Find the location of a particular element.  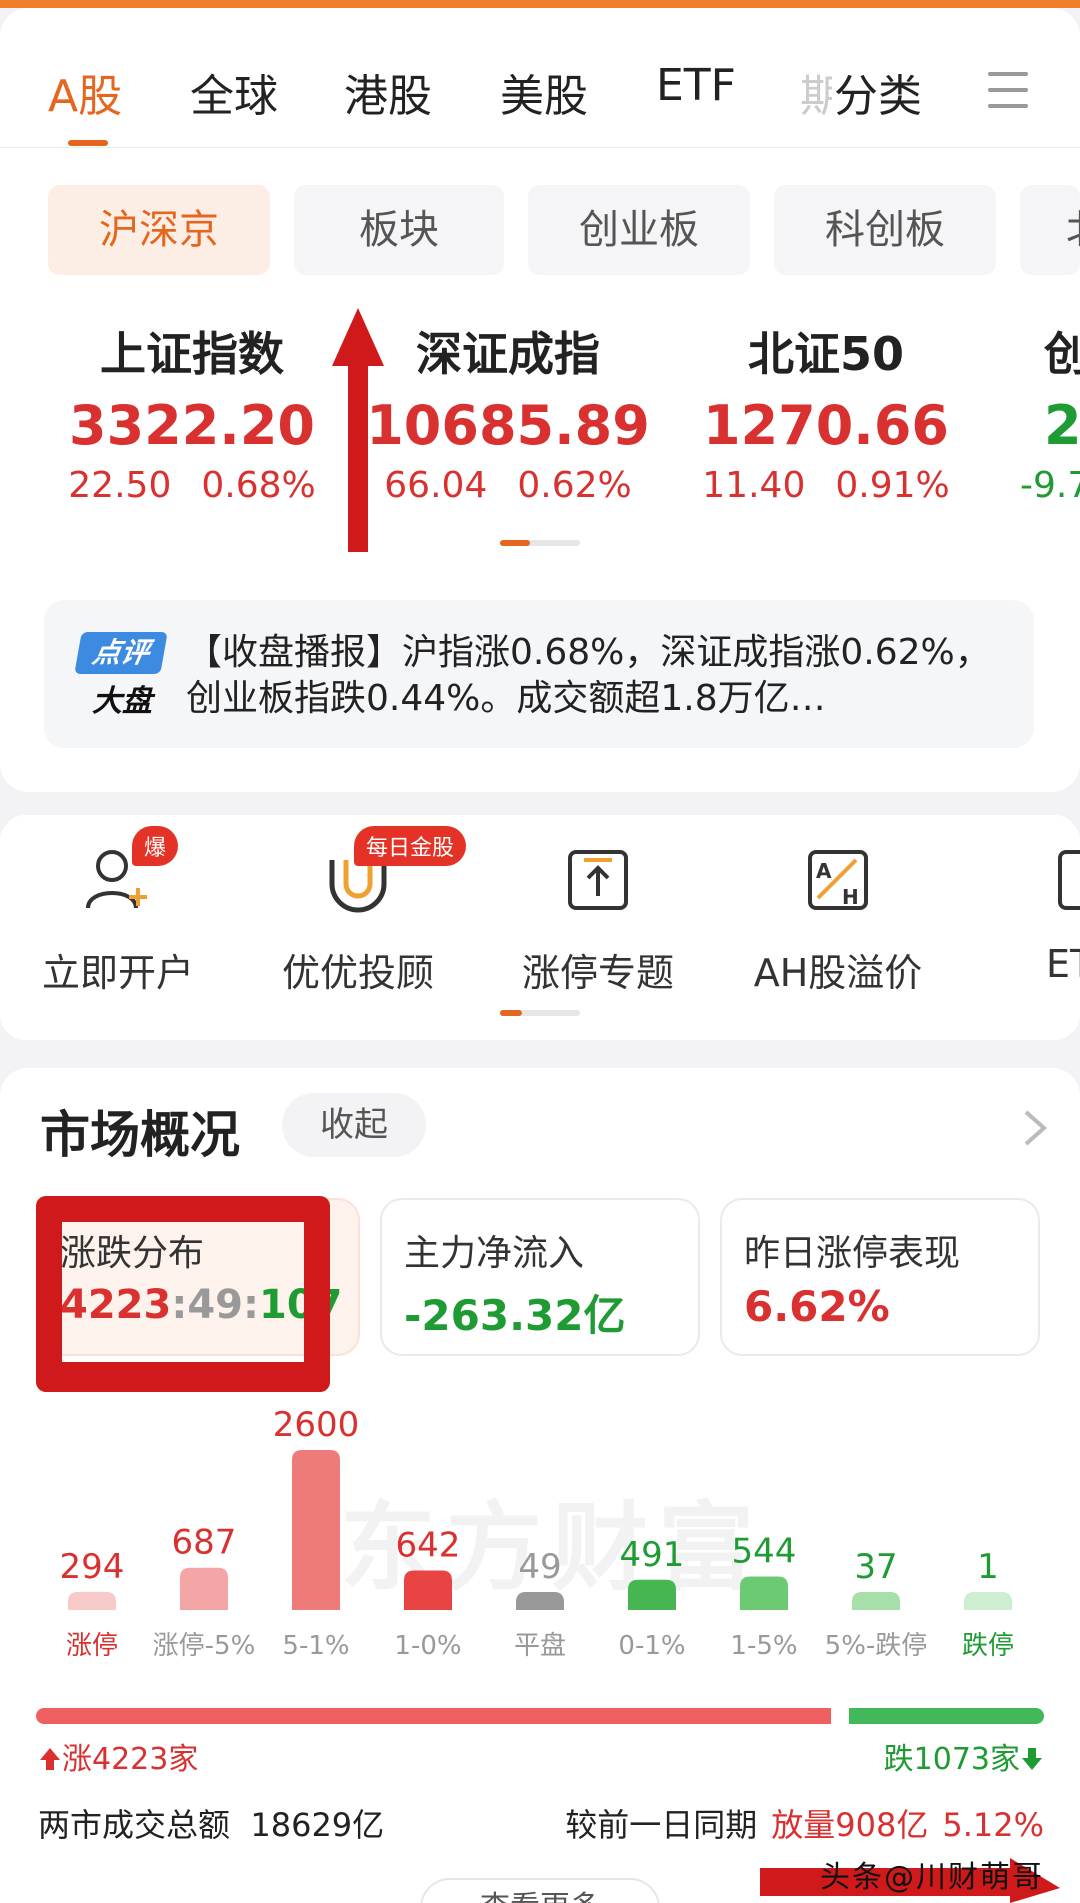

shortcut-ah-premium: A H AH股溢价 is located at coordinates (838, 918).